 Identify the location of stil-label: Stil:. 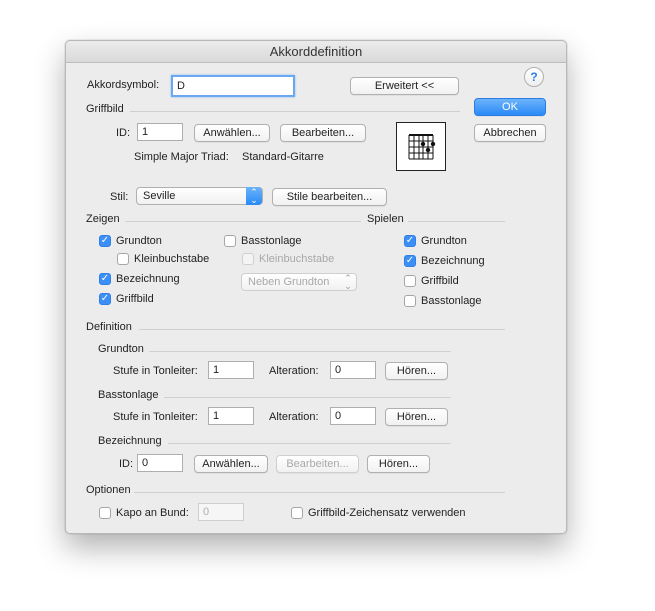
(119, 197).